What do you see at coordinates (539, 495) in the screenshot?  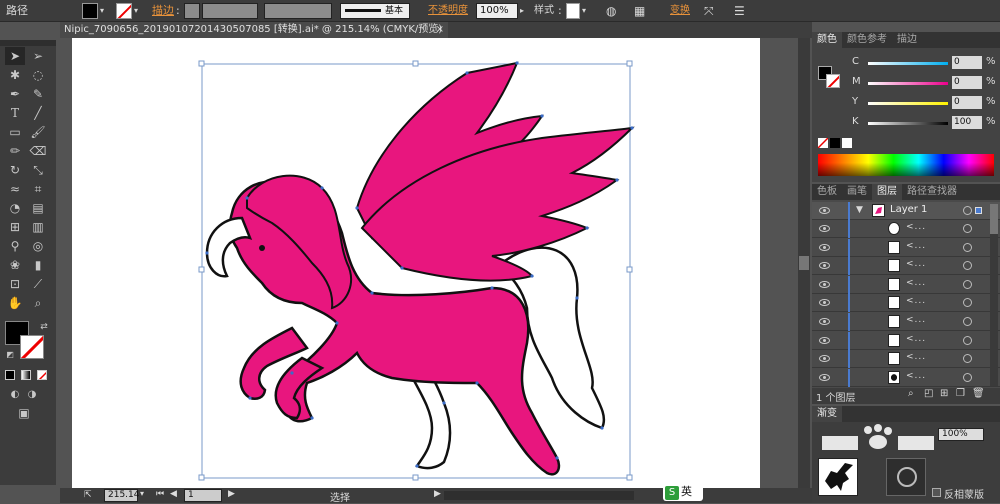 I see `horizontal-scrollbar` at bounding box center [539, 495].